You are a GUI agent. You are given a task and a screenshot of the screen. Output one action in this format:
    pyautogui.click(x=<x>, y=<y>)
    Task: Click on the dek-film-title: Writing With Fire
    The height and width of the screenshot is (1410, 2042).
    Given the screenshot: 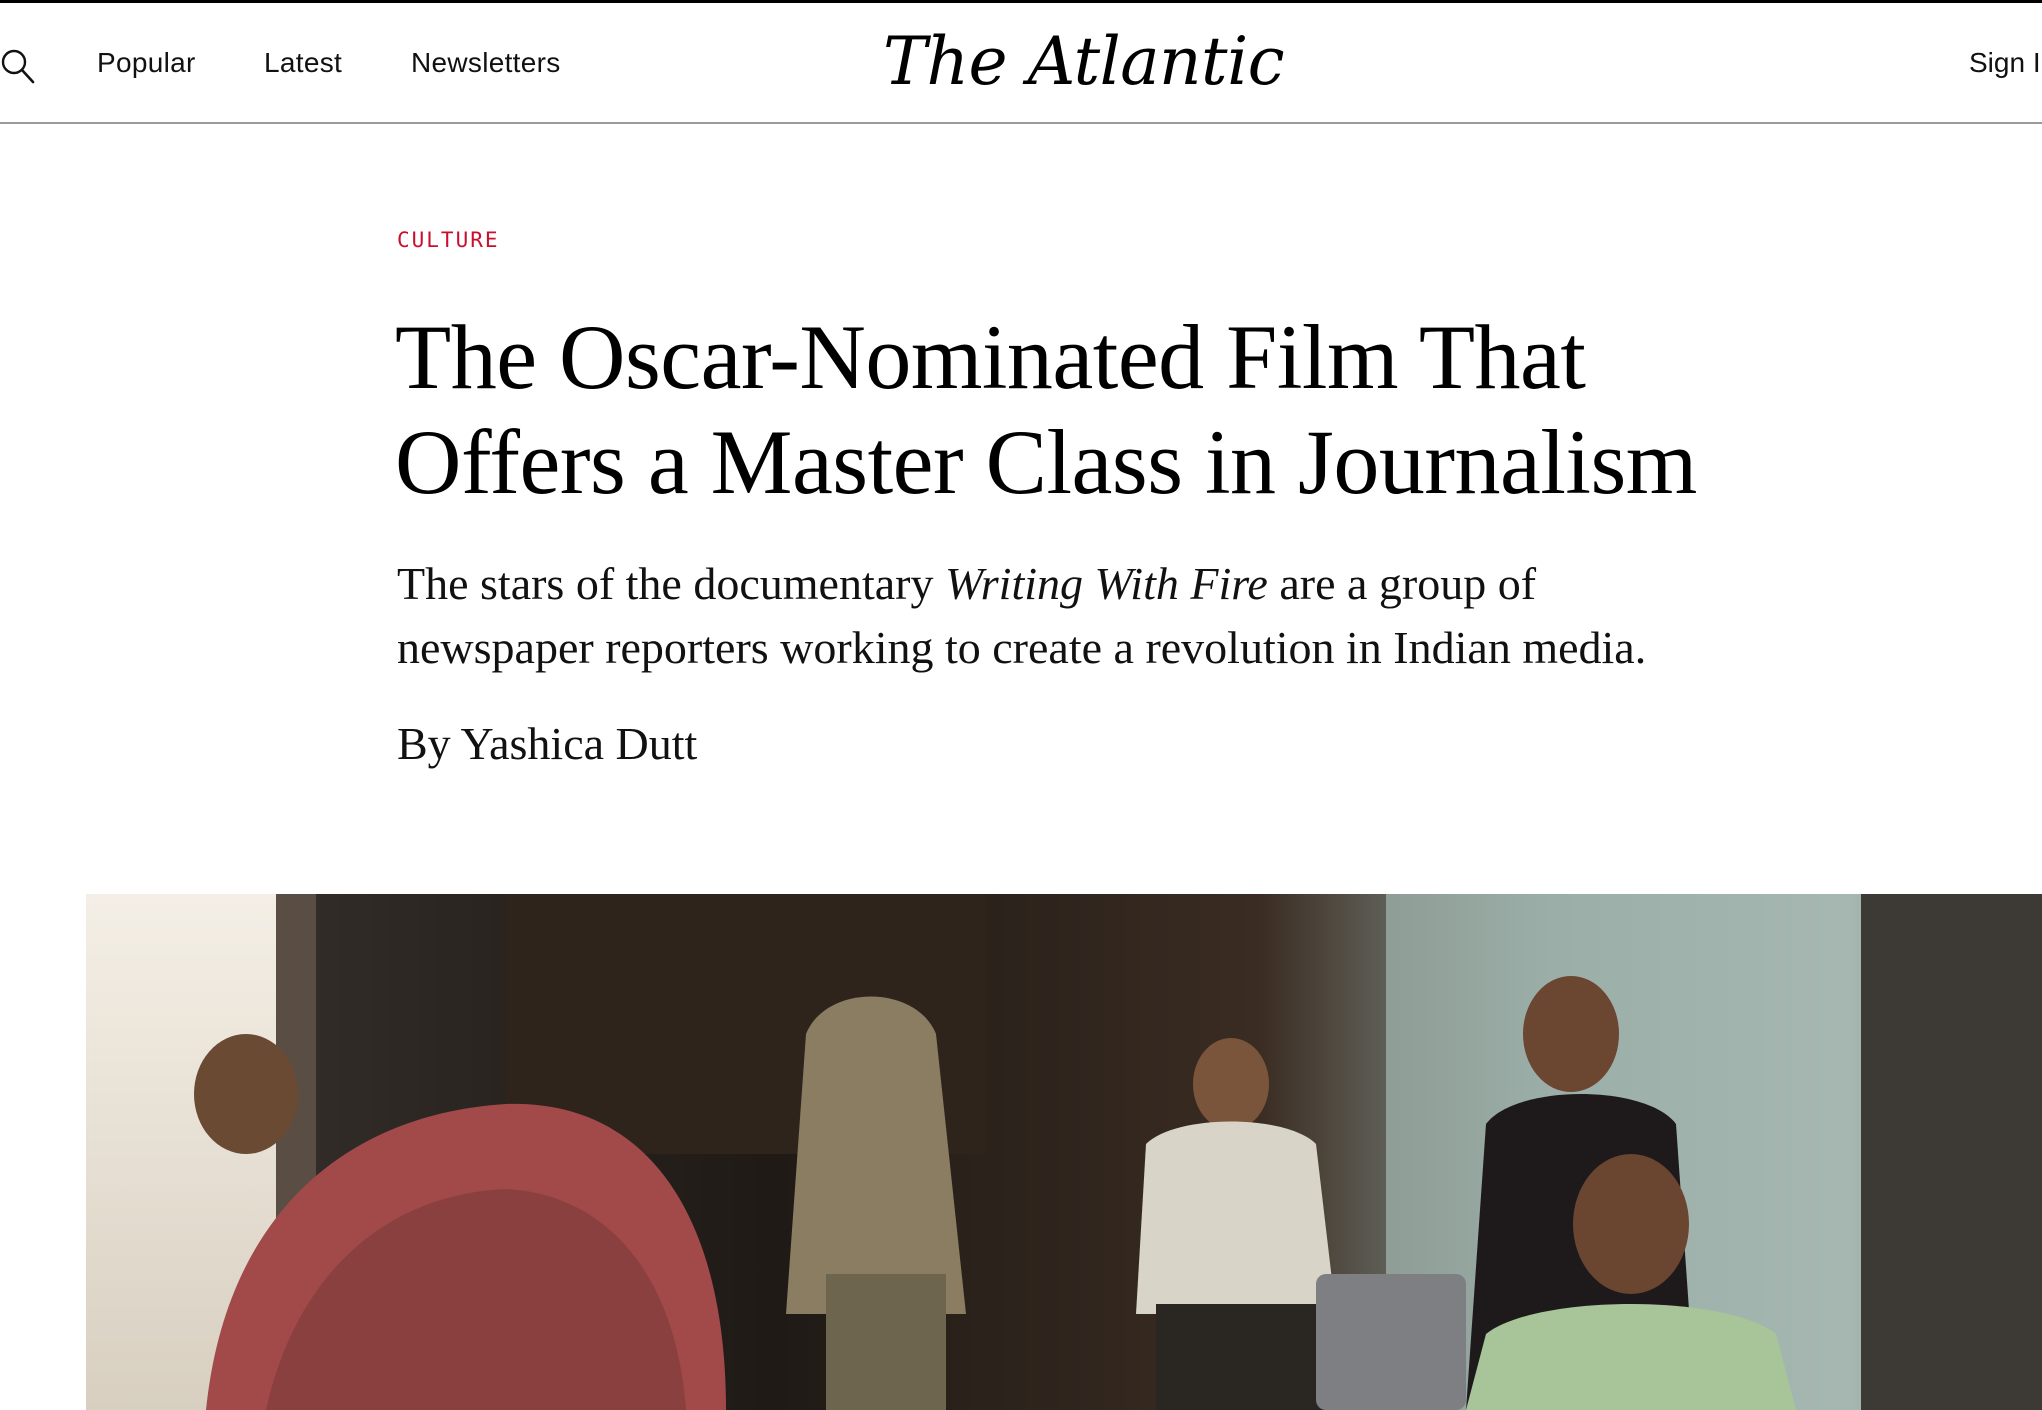 What is the action you would take?
    pyautogui.click(x=1106, y=583)
    